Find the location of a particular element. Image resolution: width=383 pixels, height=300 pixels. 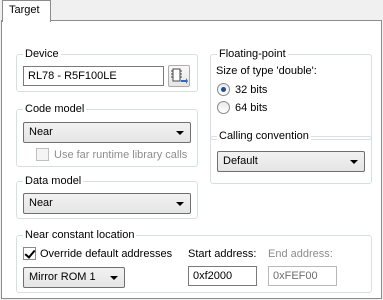

mirror-rom-select: Mirror ROM 1 is located at coordinates (74, 277).